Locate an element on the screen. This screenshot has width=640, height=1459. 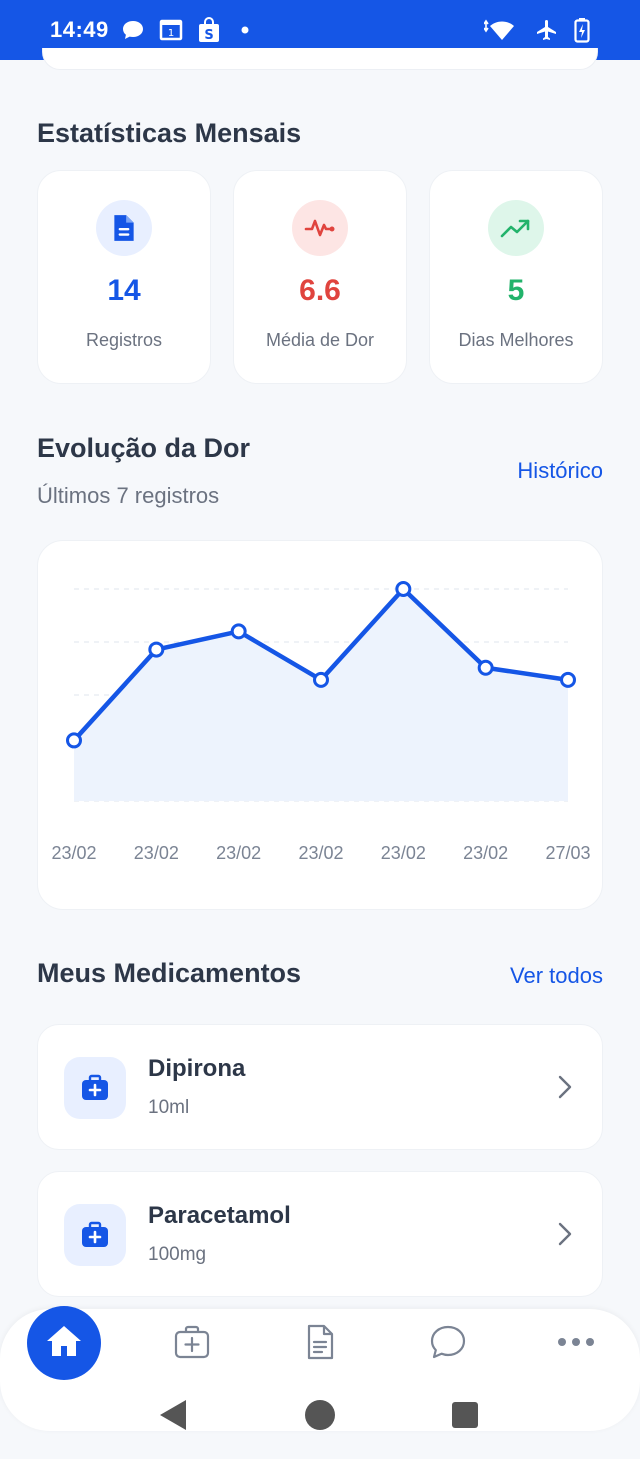
stat-label: Dias Melhores is located at coordinates (516, 340).